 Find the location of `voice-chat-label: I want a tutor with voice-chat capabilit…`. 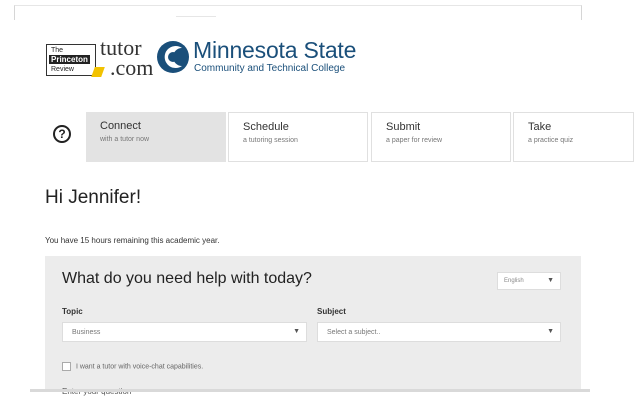

voice-chat-label: I want a tutor with voice-chat capabilit… is located at coordinates (139, 367).